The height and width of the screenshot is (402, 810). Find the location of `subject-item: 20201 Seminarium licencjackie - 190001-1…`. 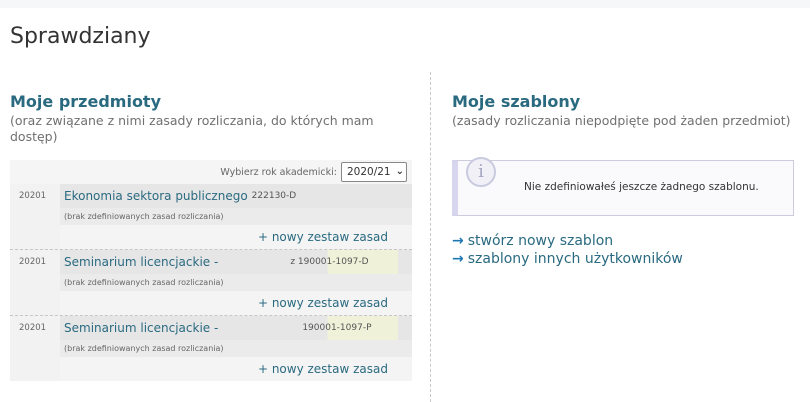

subject-item: 20201 Seminarium licencjackie - 190001-1… is located at coordinates (211, 348).